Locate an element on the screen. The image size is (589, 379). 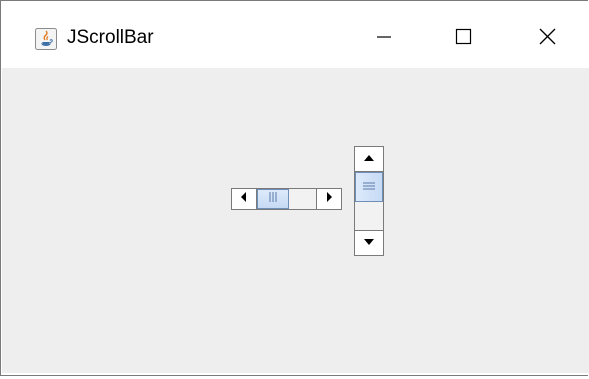
scroll-up-button is located at coordinates (369, 159).